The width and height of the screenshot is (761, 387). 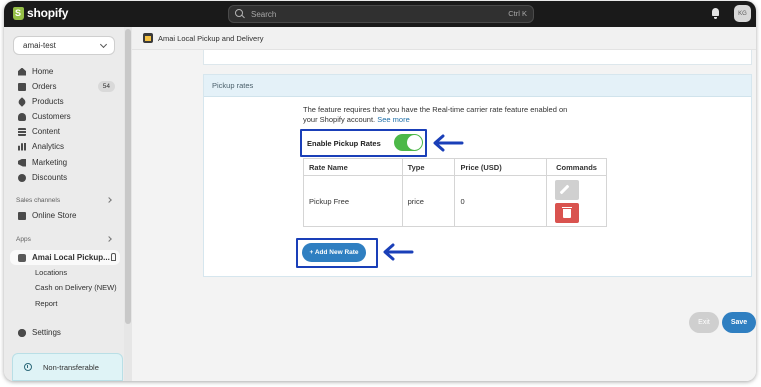 What do you see at coordinates (477, 57) in the screenshot?
I see `previous-card` at bounding box center [477, 57].